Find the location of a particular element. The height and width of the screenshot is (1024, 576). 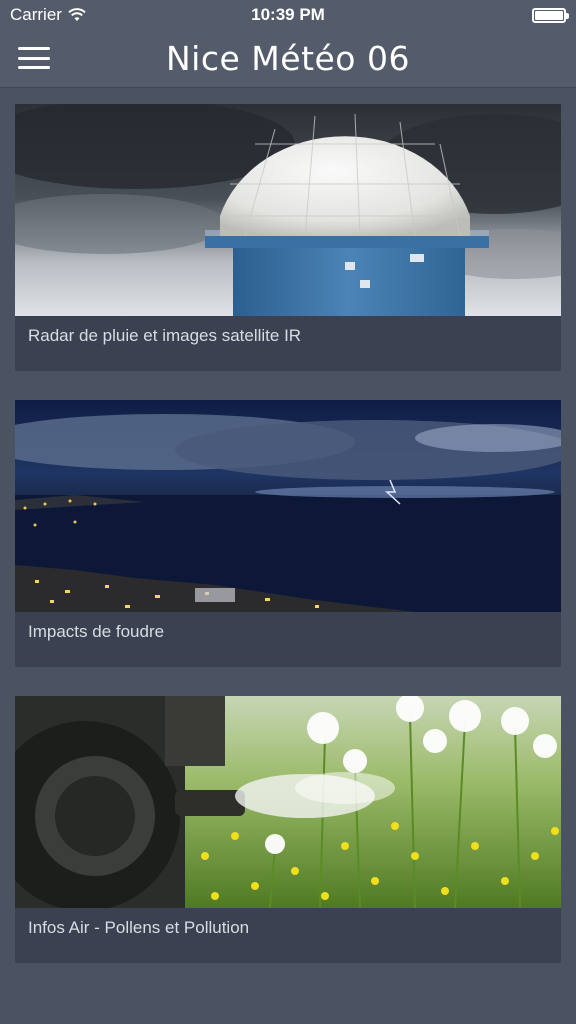

card-lightning-label: Impacts de foudre is located at coordinates (96, 631).